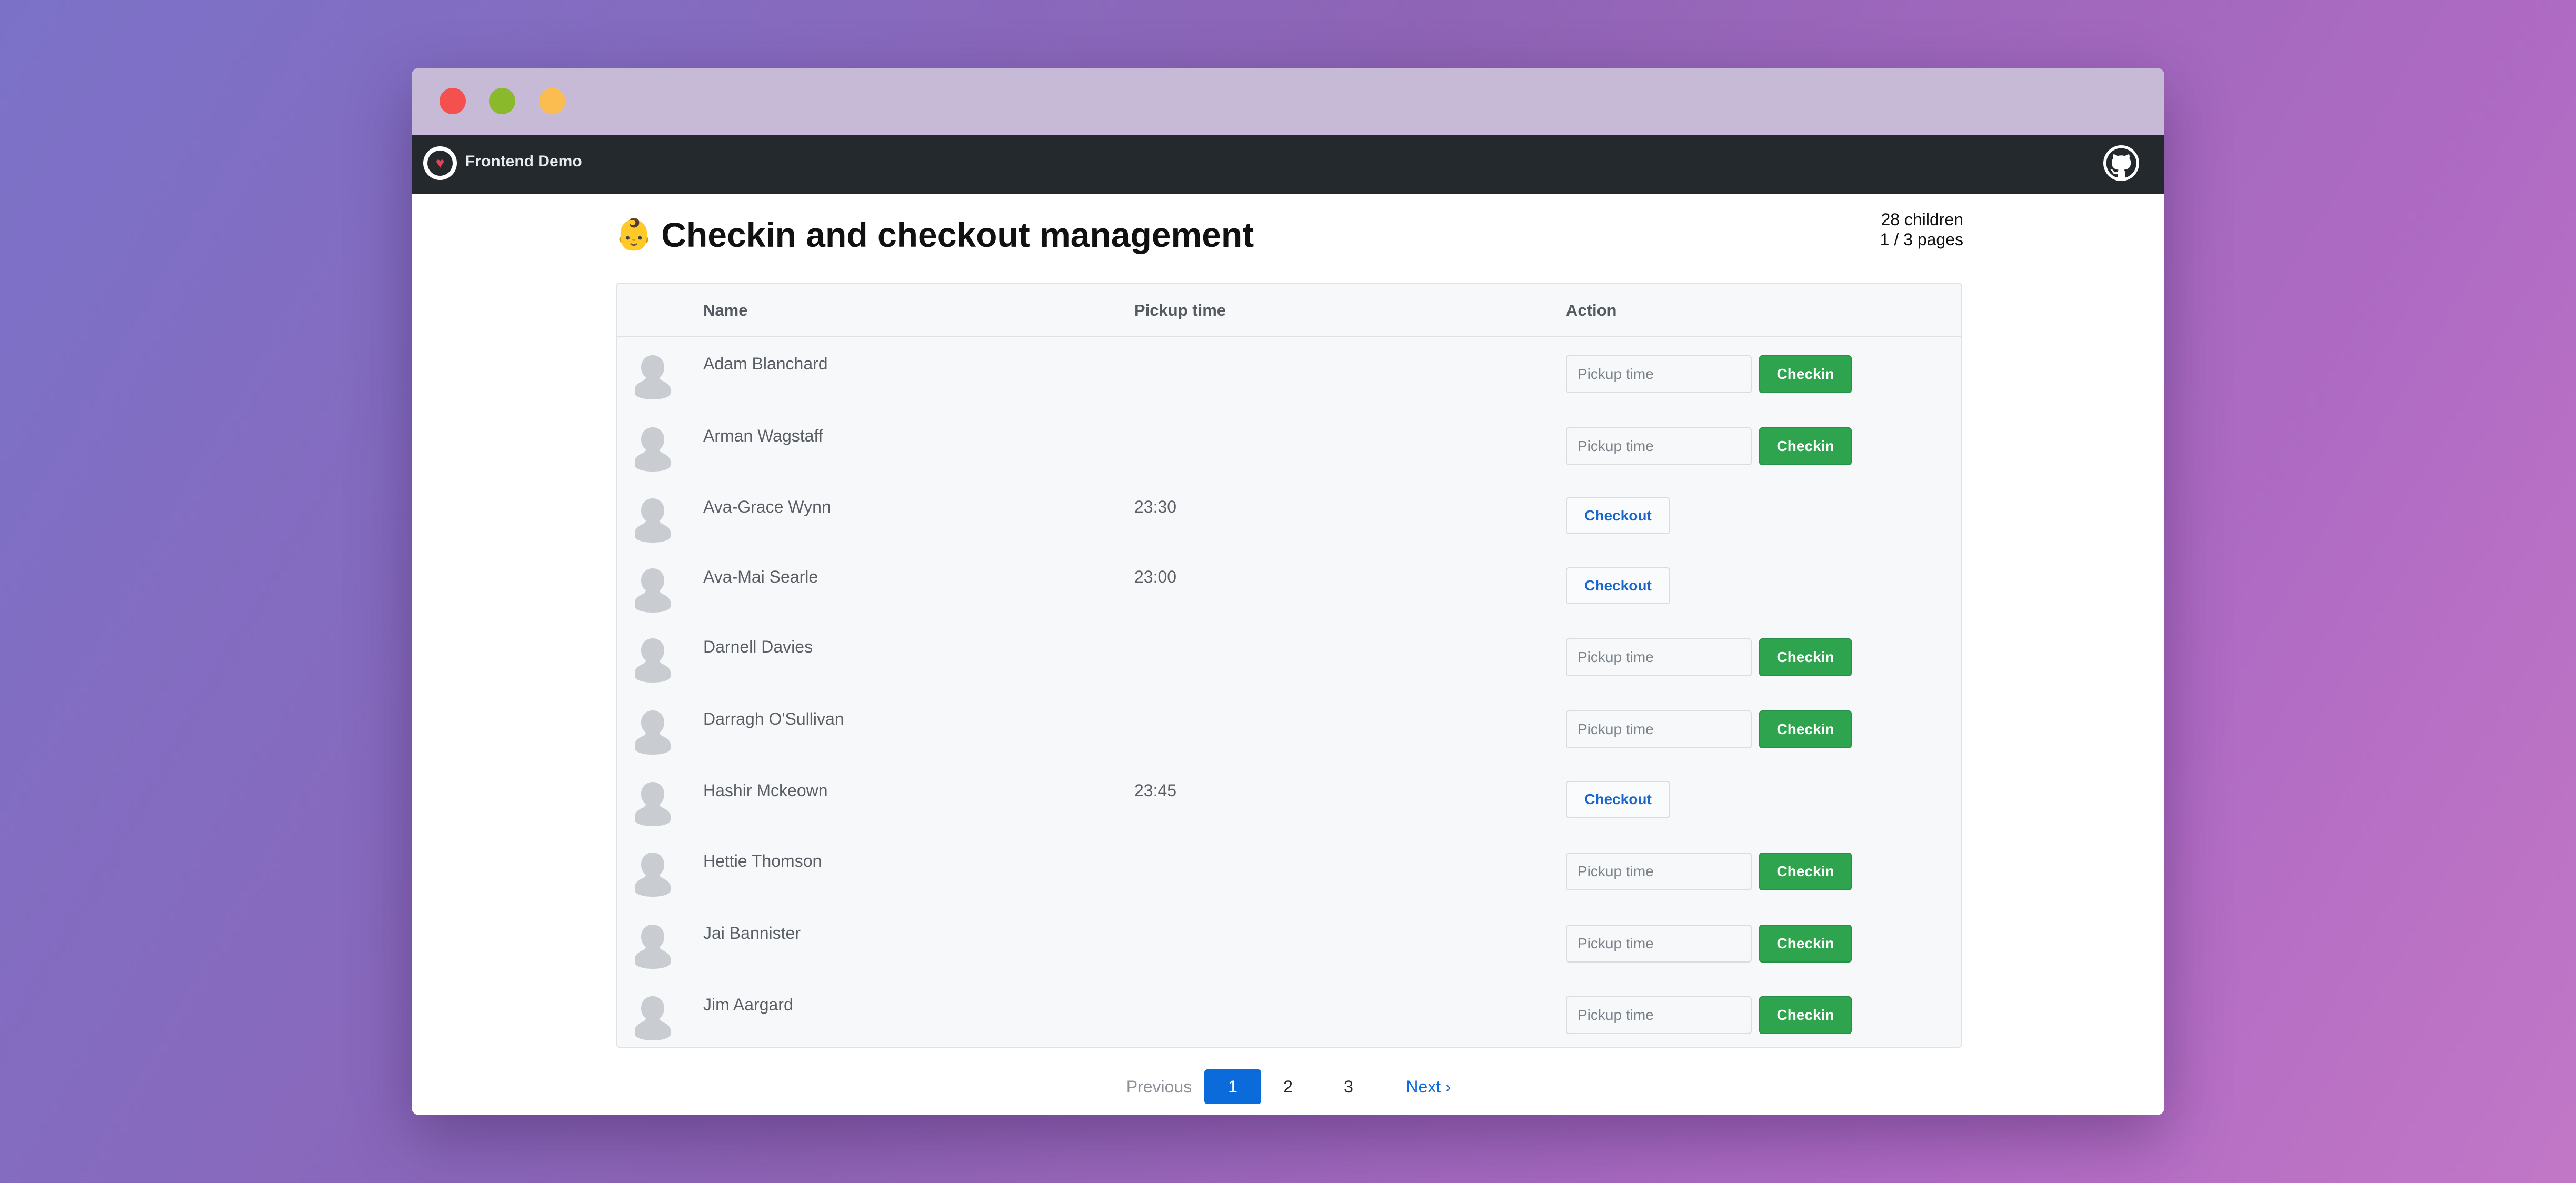 This screenshot has height=1183, width=2576. What do you see at coordinates (453, 101) in the screenshot?
I see `close-window-button` at bounding box center [453, 101].